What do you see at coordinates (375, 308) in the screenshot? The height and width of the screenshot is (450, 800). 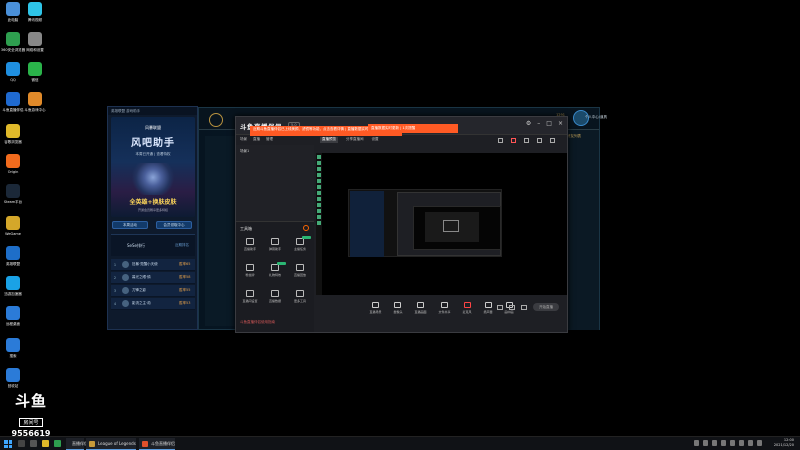 I see `control-button: 直播场景` at bounding box center [375, 308].